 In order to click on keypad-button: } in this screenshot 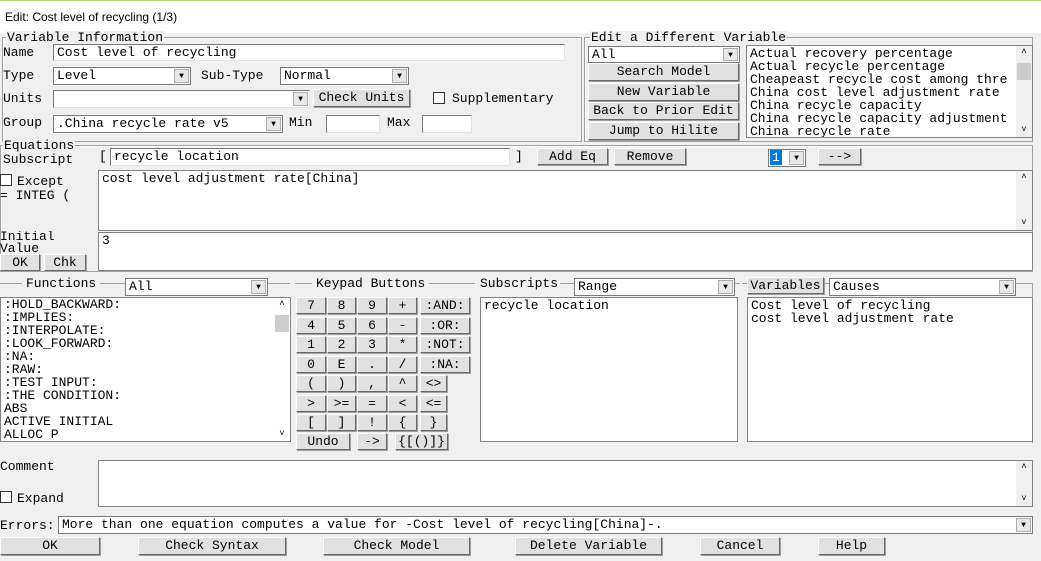, I will do `click(433, 422)`.